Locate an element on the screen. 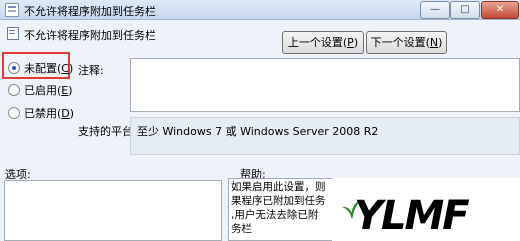 This screenshot has height=241, width=520. option-label: 已禁用( is located at coordinates (43, 113).